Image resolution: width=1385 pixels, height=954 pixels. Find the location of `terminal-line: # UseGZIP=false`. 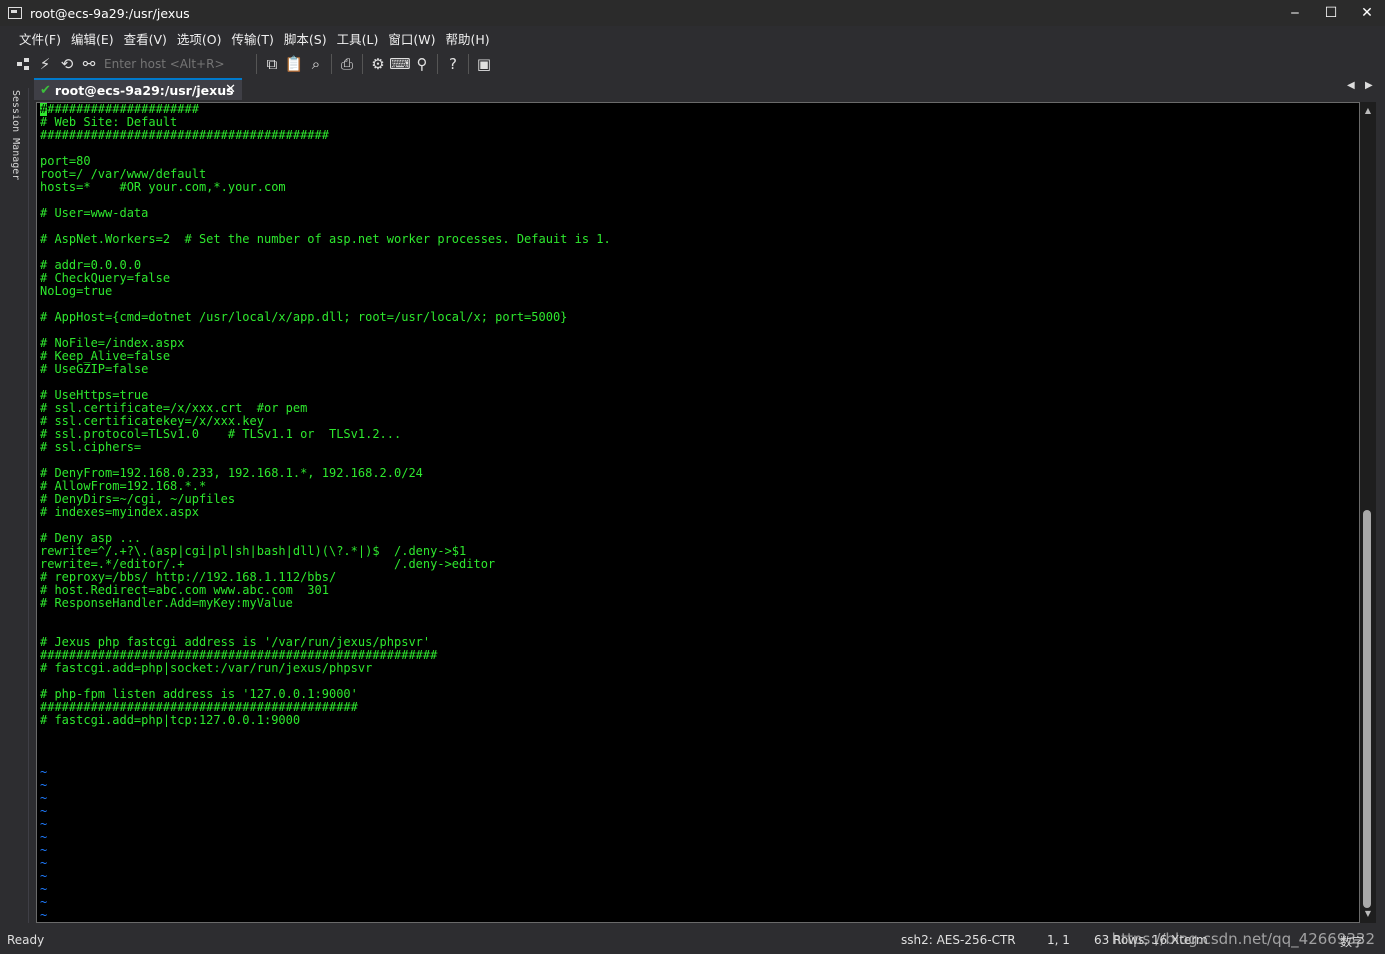

terminal-line: # UseGZIP=false is located at coordinates (94, 369).